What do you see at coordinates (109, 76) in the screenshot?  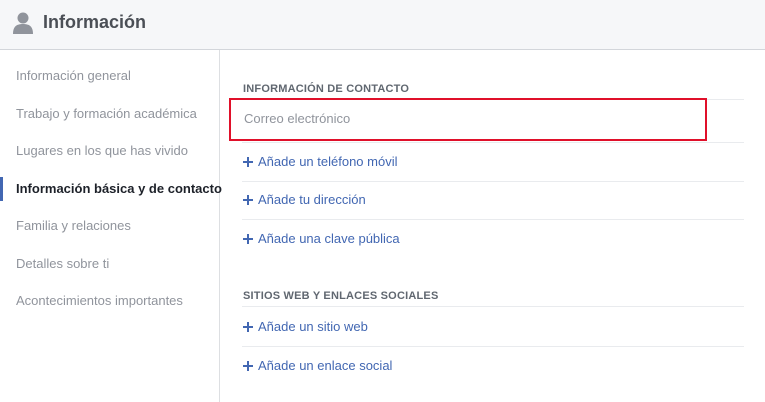 I see `sidebar-item-general-info: Información general` at bounding box center [109, 76].